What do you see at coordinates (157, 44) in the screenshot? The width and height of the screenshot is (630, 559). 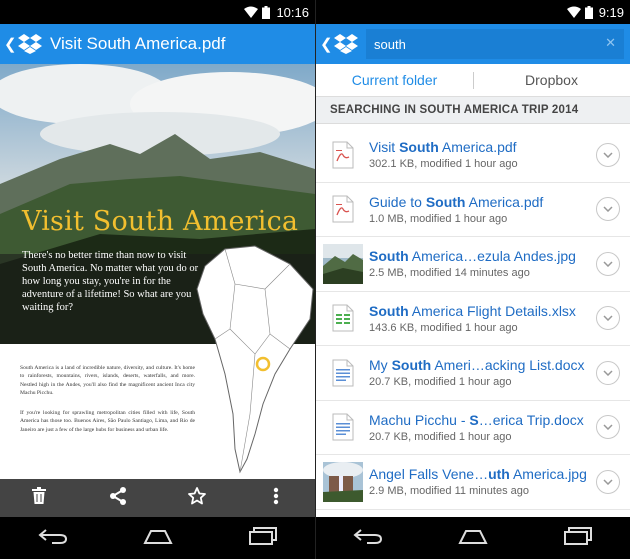 I see `app-bar: ❮ Visit South America.pdf` at bounding box center [157, 44].